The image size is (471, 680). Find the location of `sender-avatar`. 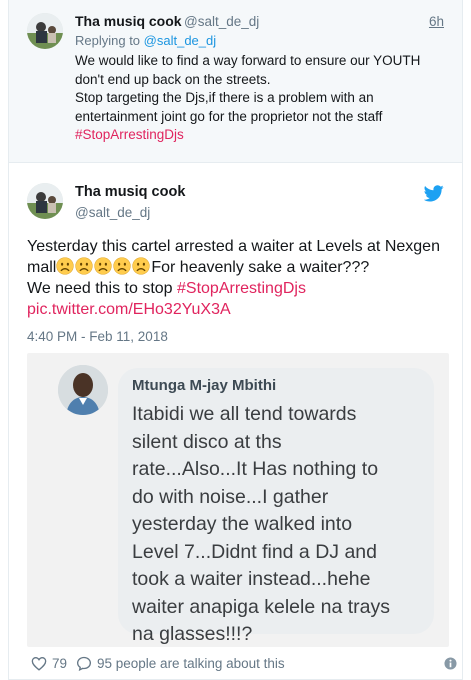

sender-avatar is located at coordinates (83, 390).